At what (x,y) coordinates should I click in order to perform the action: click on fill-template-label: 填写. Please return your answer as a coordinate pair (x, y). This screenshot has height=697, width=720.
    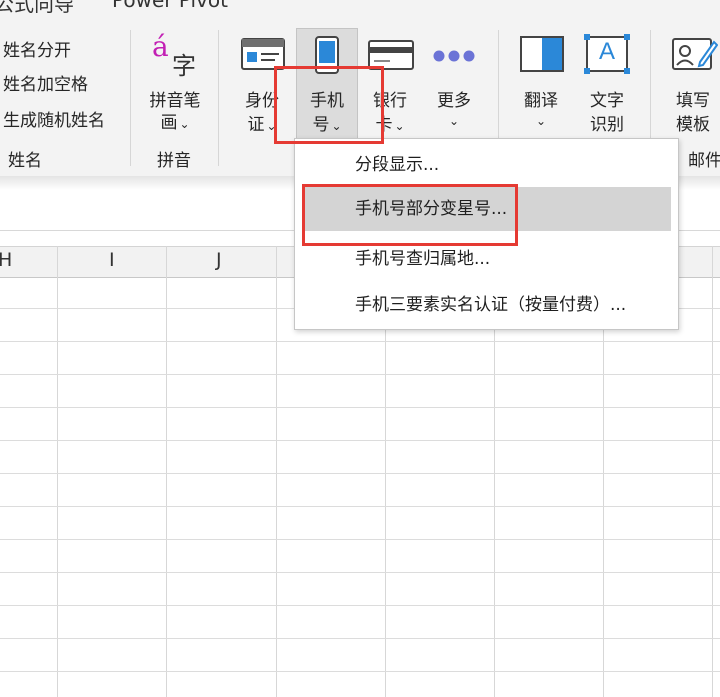
    Looking at the image, I should click on (693, 101).